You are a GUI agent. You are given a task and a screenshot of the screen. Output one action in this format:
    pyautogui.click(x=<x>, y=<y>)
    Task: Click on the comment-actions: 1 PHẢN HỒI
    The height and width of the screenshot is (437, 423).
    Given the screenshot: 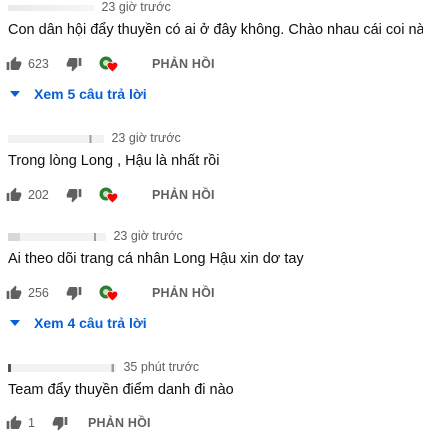 What is the action you would take?
    pyautogui.click(x=78, y=423)
    